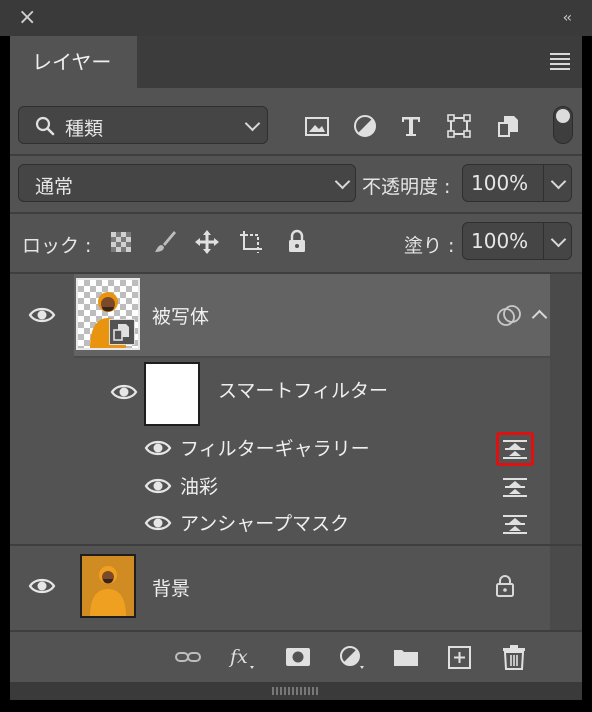 Image resolution: width=592 pixels, height=712 pixels. I want to click on filter-item-name: アンシャープマスク, so click(264, 522).